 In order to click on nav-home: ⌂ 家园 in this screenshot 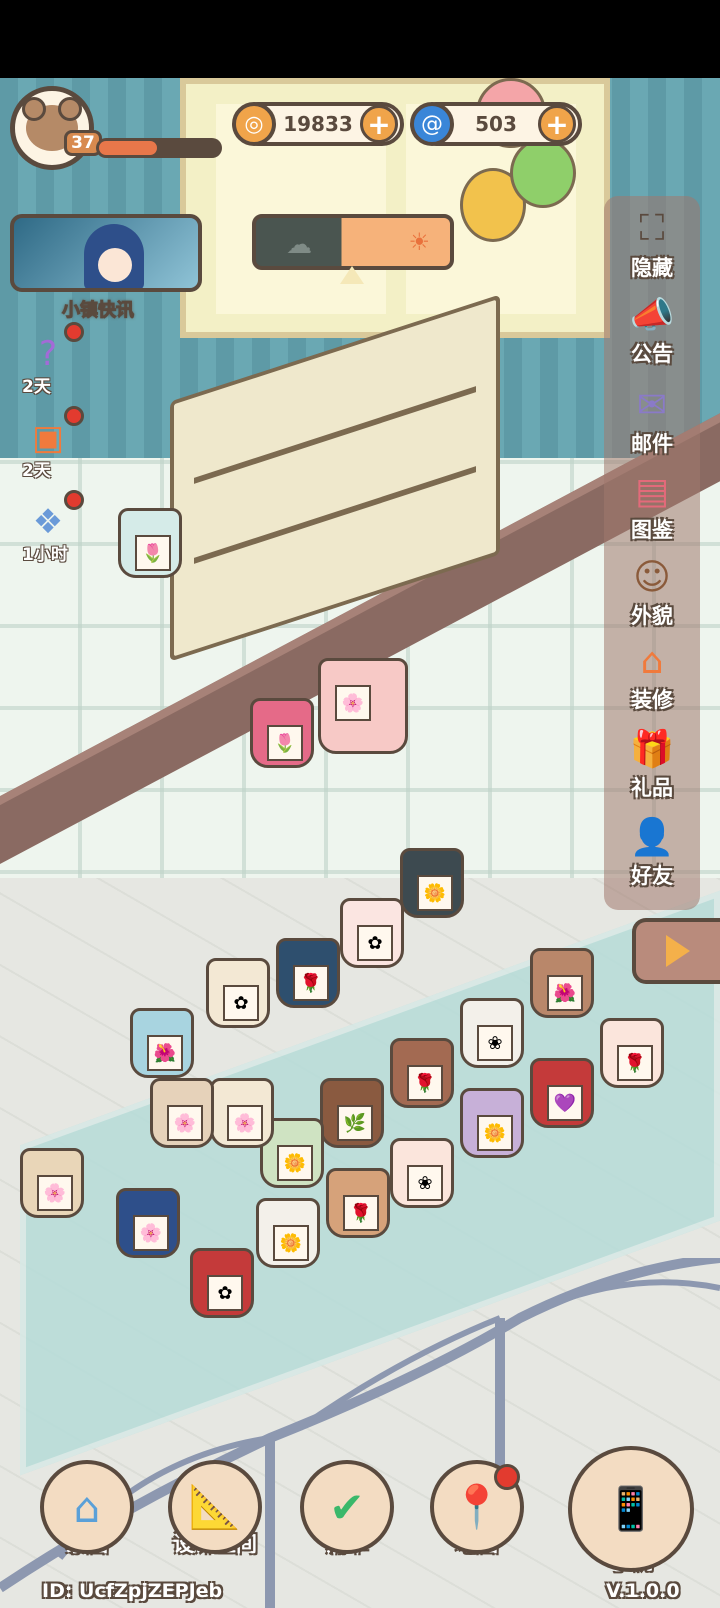, I will do `click(87, 1509)`.